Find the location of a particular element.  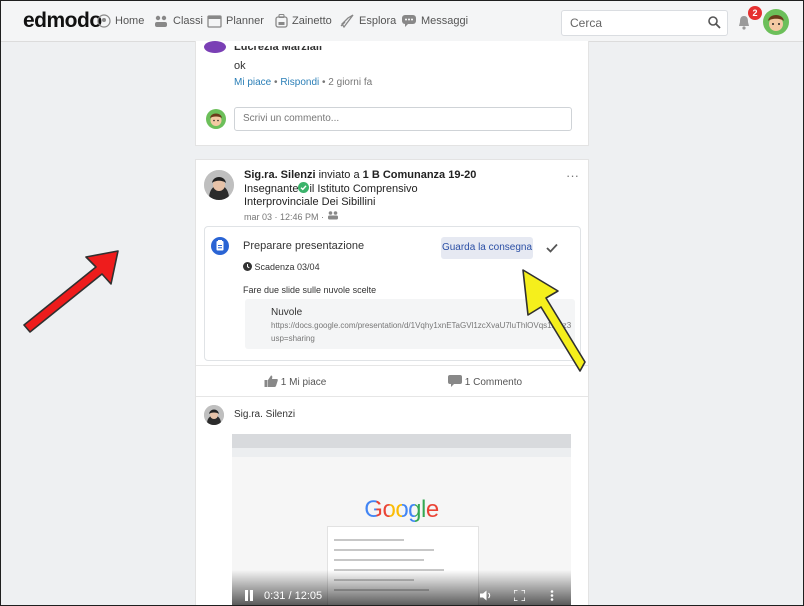

yellow-arrow is located at coordinates (554, 320).